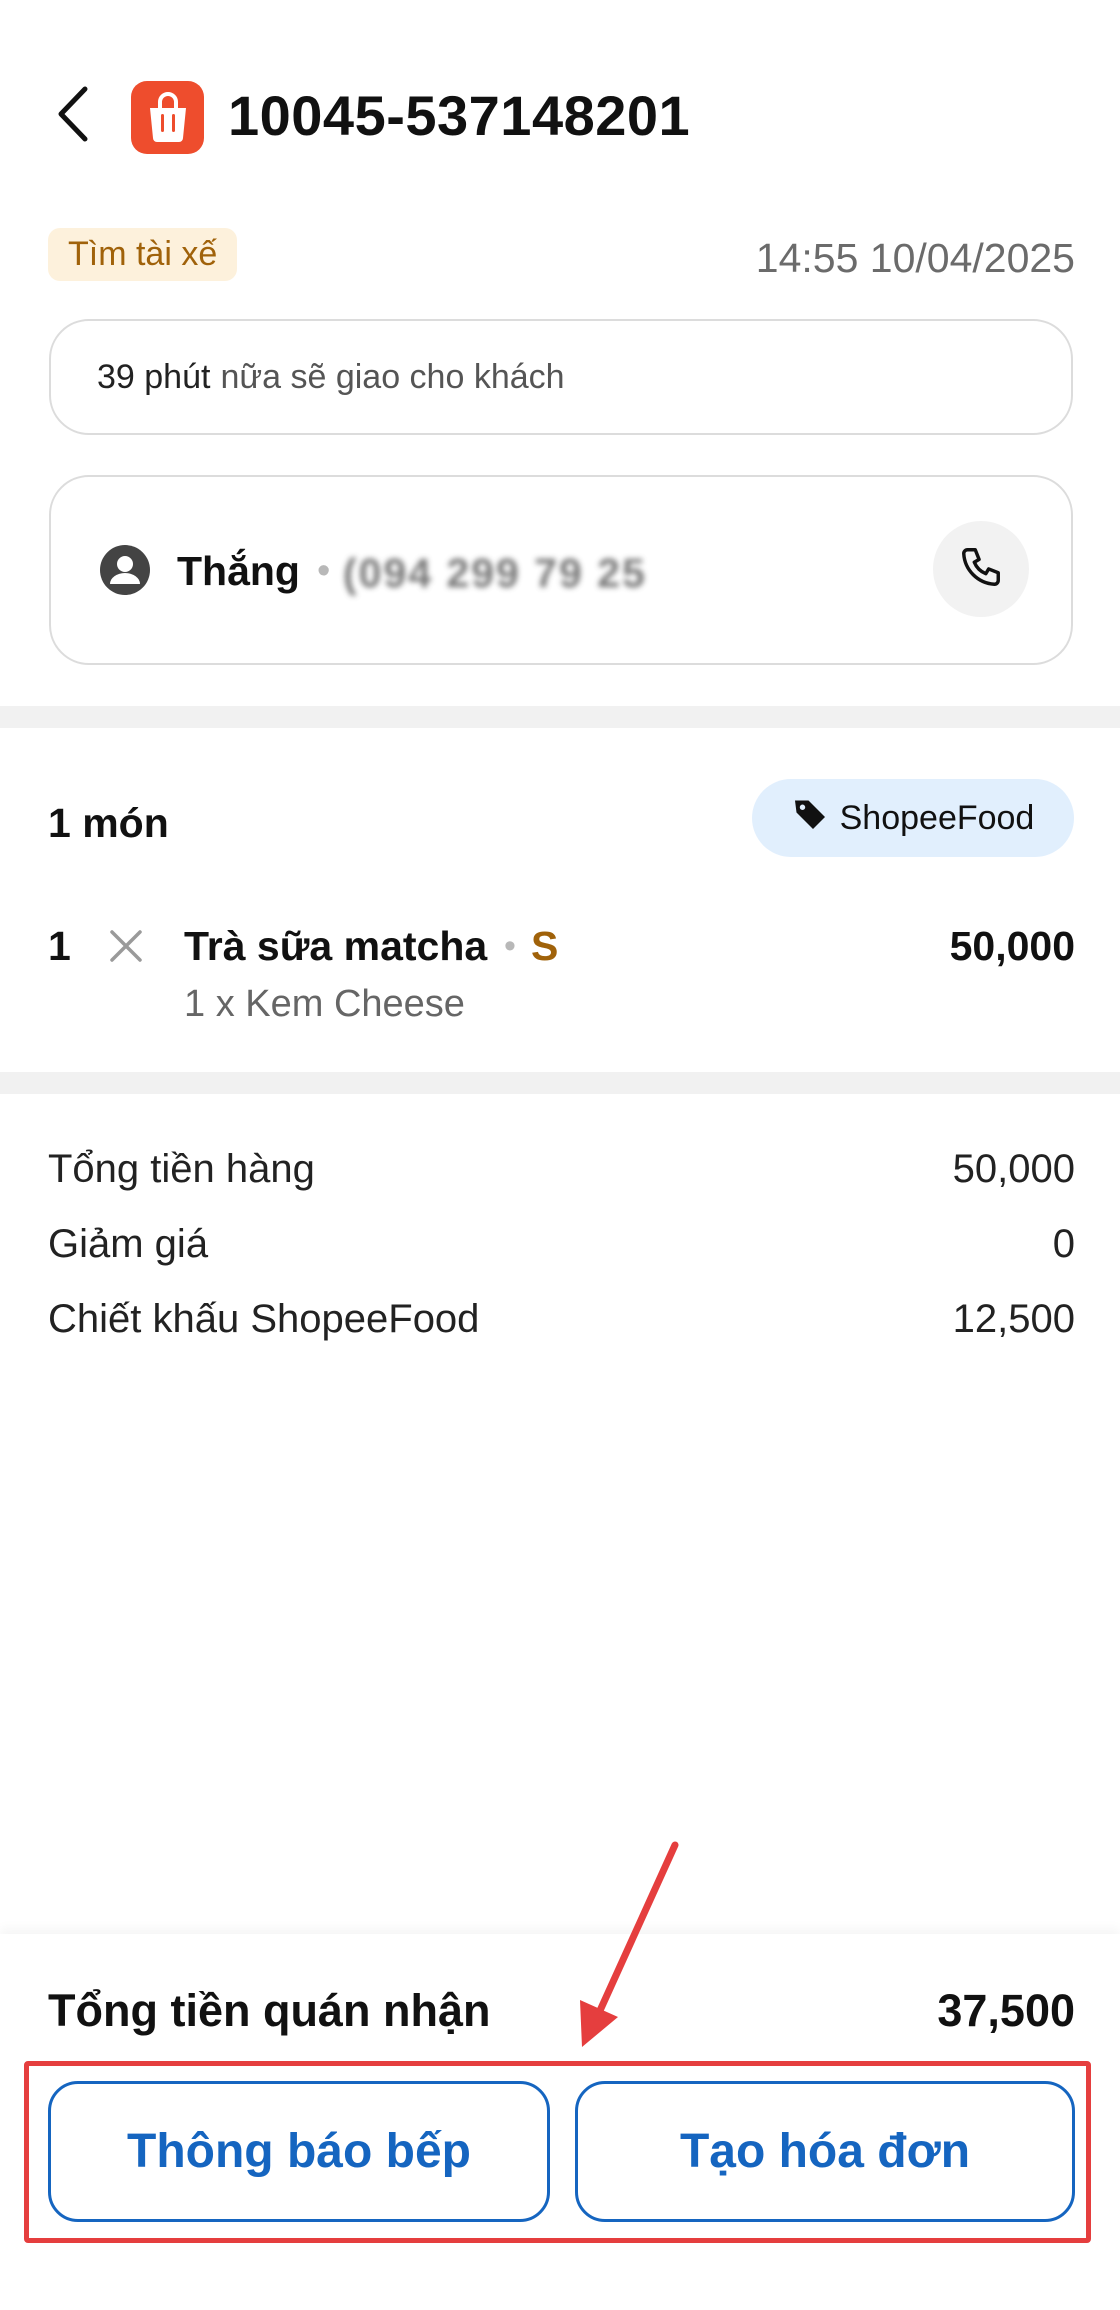 This screenshot has width=1120, height=2310. What do you see at coordinates (143, 254) in the screenshot?
I see `status-badge: Tìm tài xế` at bounding box center [143, 254].